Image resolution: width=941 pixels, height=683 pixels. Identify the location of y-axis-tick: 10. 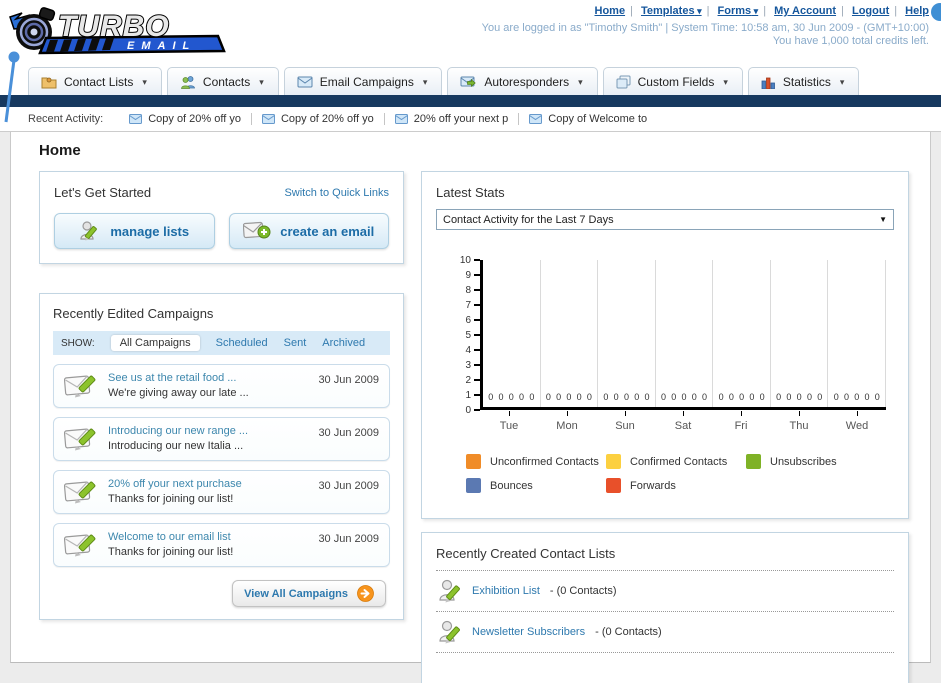
(460, 260).